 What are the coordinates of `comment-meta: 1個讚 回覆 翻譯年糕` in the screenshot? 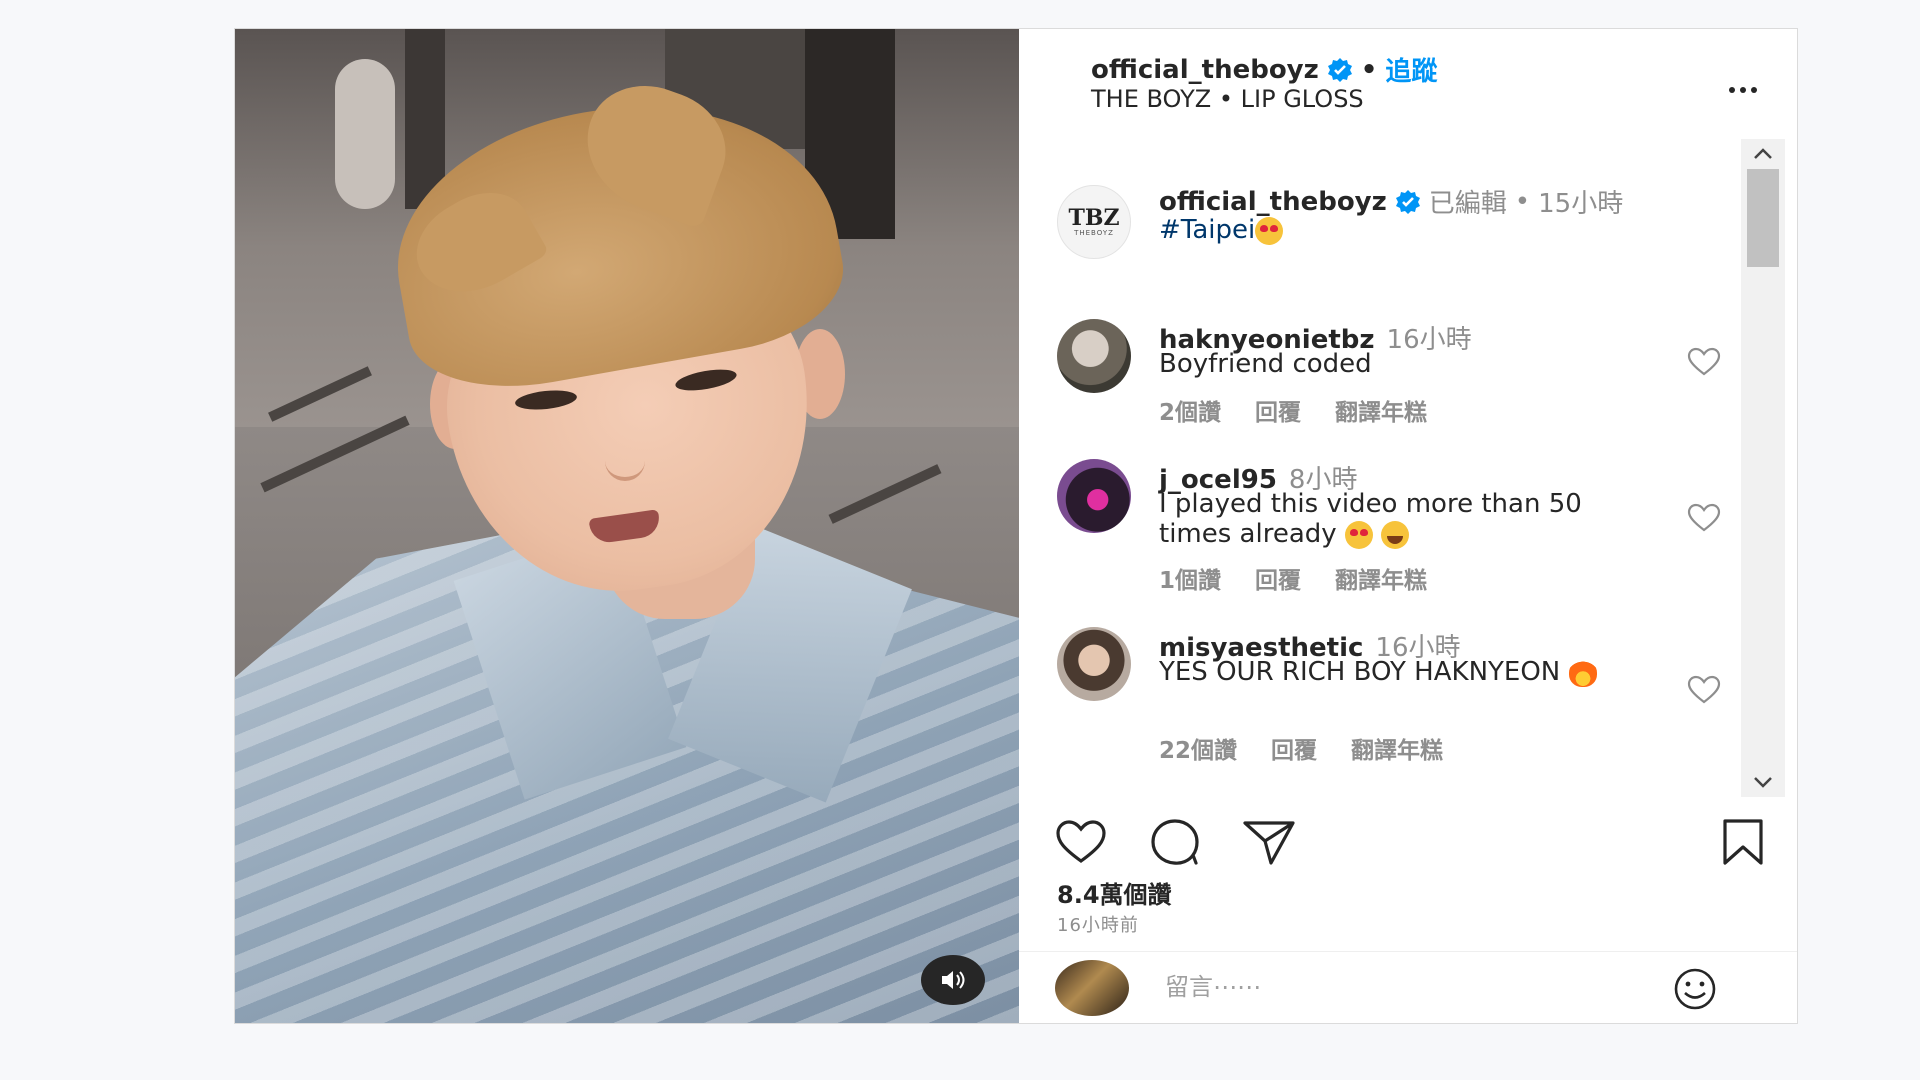 It's located at (1293, 578).